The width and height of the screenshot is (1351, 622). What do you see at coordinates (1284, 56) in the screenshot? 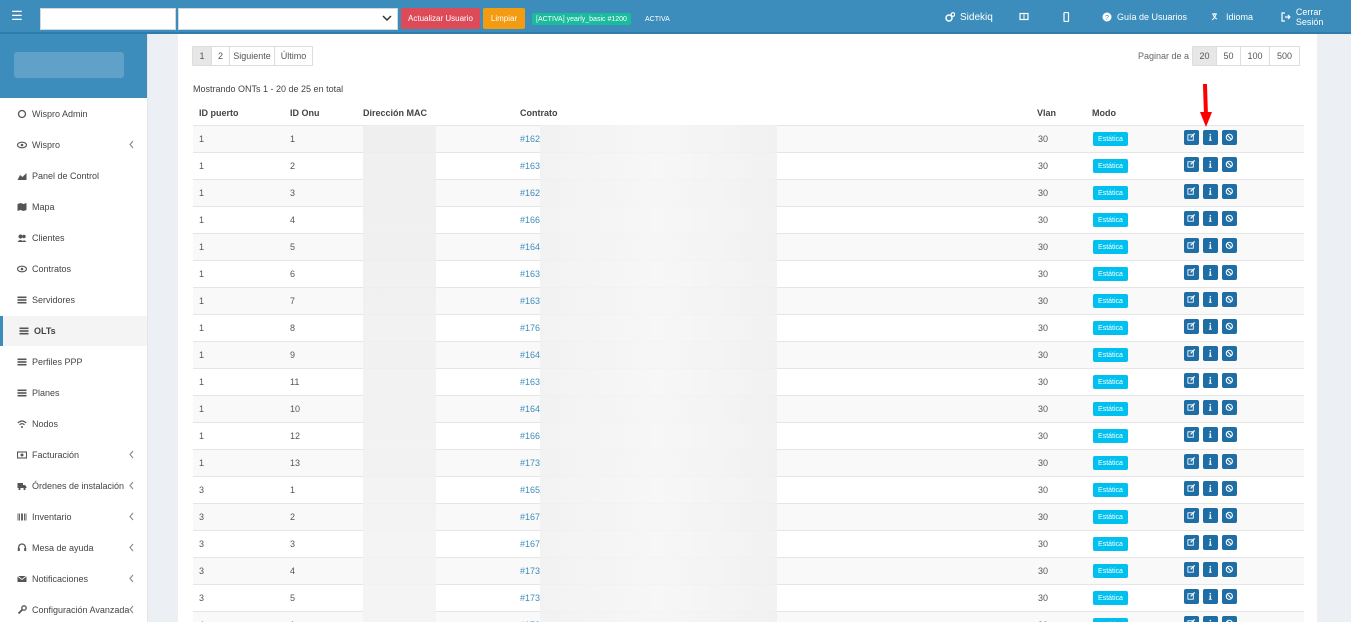
I see `per-page-500: 500` at bounding box center [1284, 56].